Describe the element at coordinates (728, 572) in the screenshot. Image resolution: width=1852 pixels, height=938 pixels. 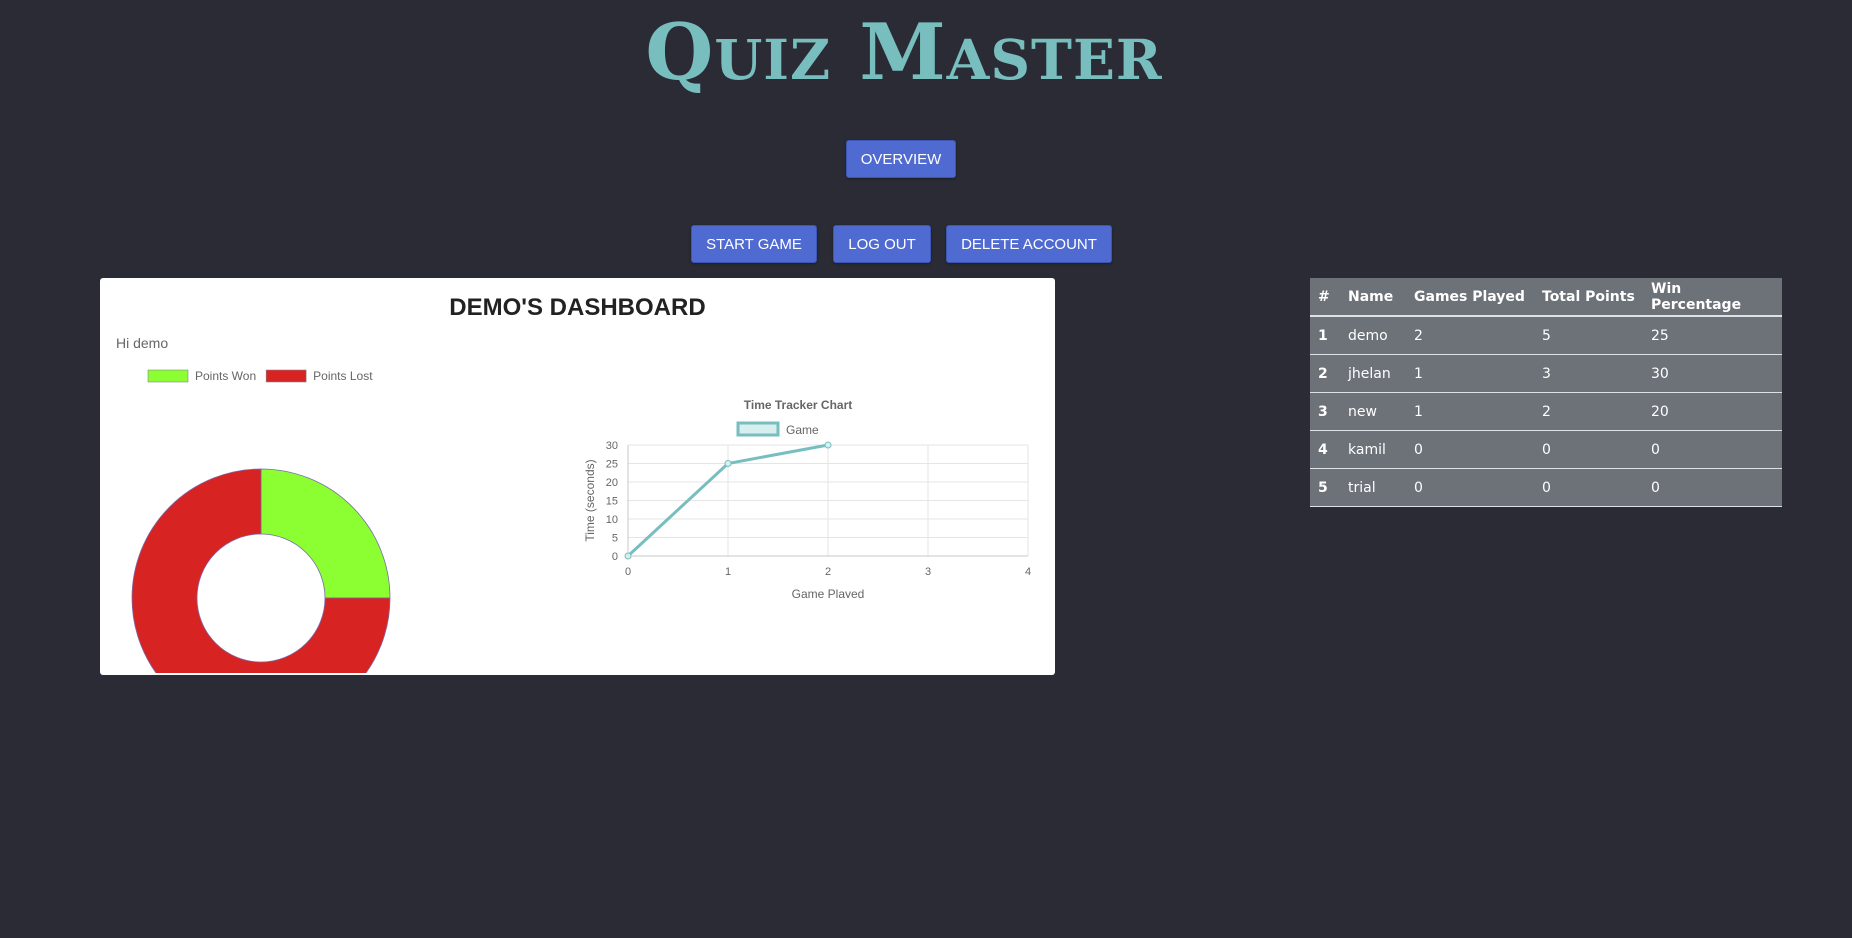
I see `x-tick-label: 1` at that location.